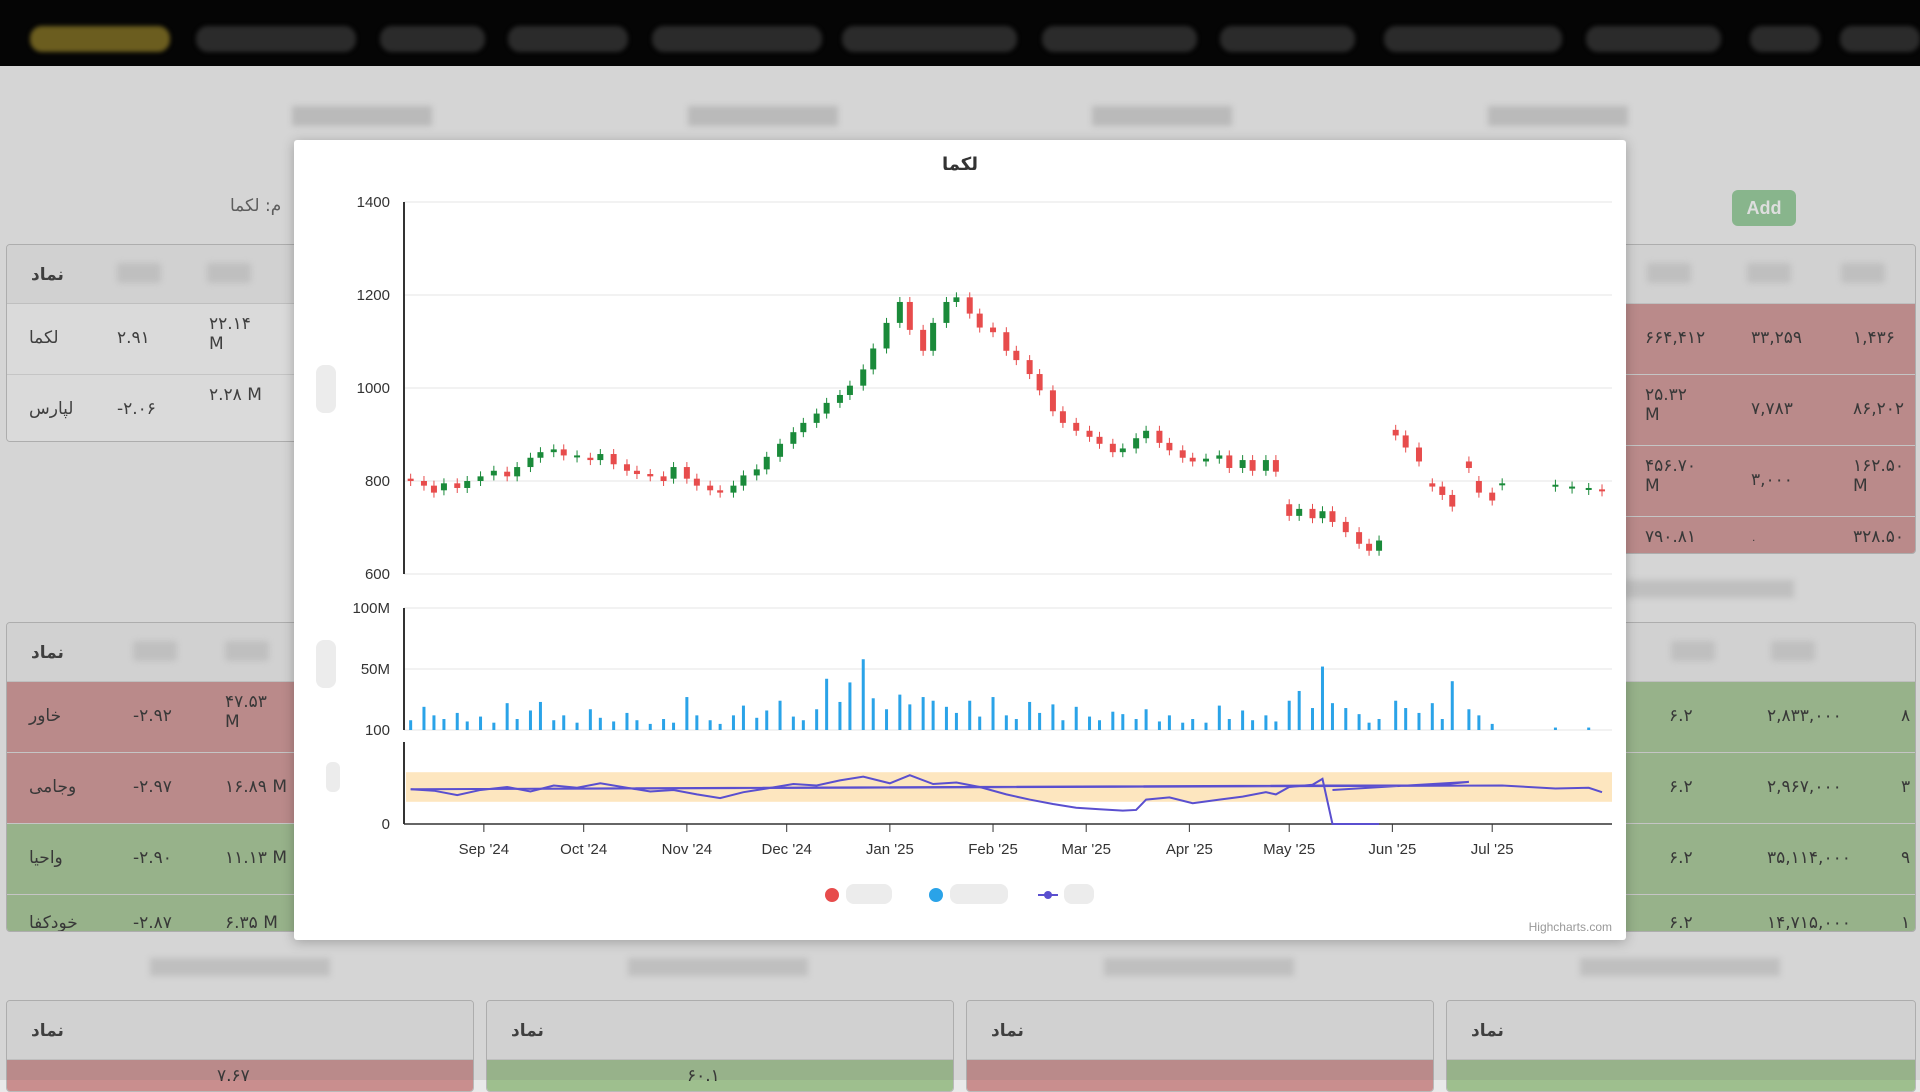  I want to click on volume-tick-label: 100, so click(377, 730).